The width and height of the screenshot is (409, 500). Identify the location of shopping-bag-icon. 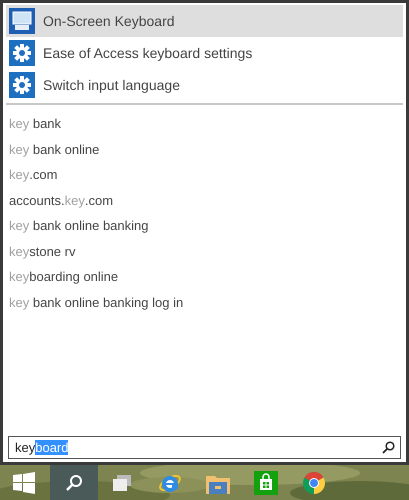
(266, 482).